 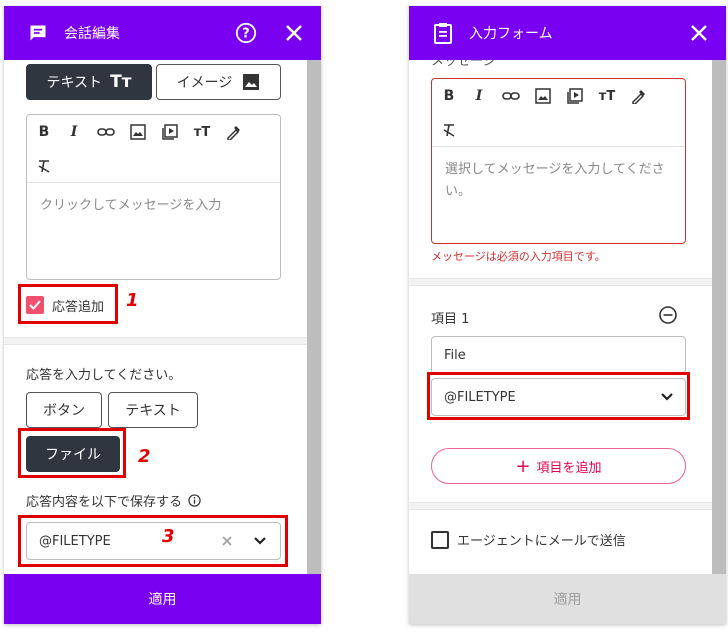 What do you see at coordinates (455, 355) in the screenshot?
I see `item-name-value: File` at bounding box center [455, 355].